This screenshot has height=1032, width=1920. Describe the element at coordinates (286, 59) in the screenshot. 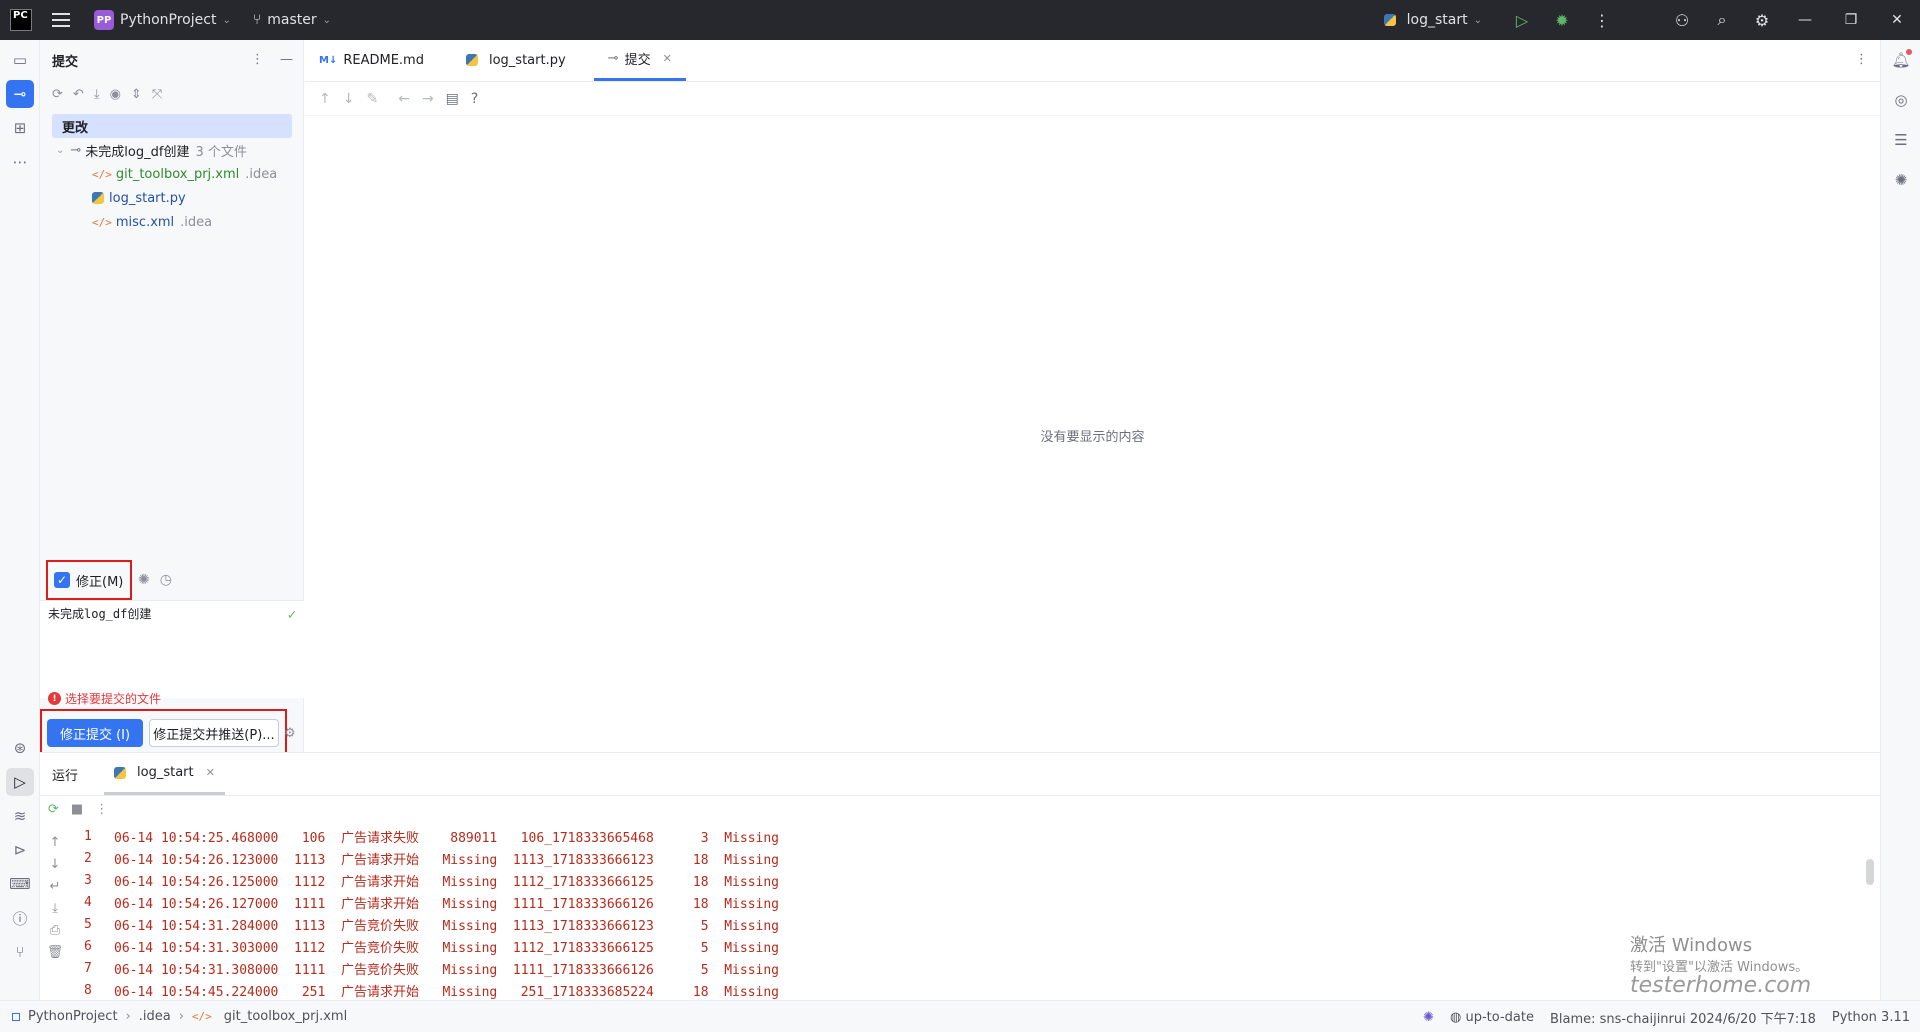

I see `hide-panel-icon: —` at that location.